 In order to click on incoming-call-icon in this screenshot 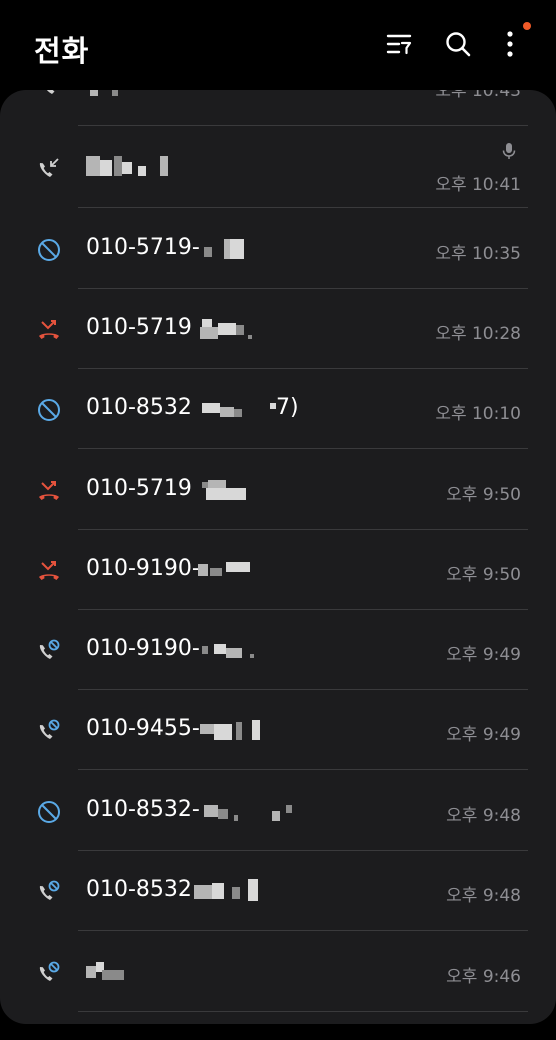, I will do `click(49, 169)`.